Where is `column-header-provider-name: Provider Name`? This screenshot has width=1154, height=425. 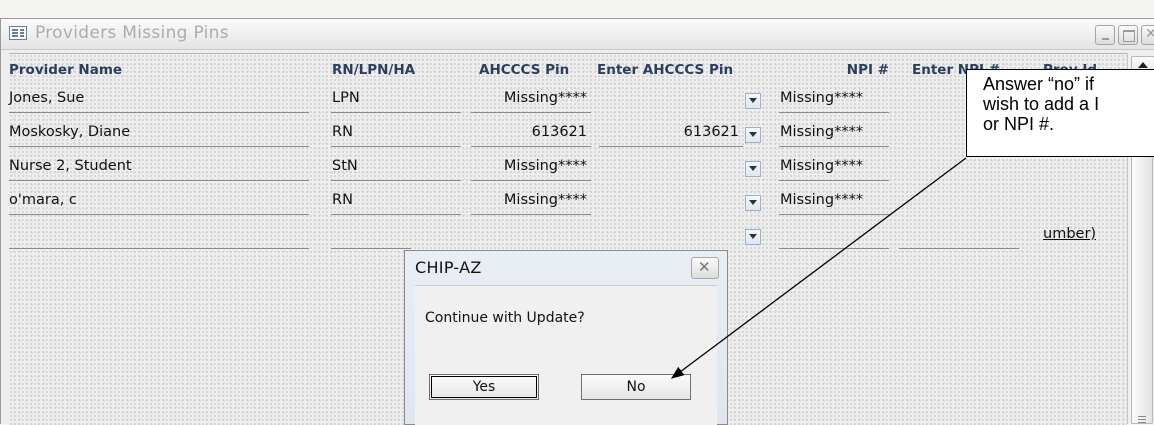
column-header-provider-name: Provider Name is located at coordinates (65, 70).